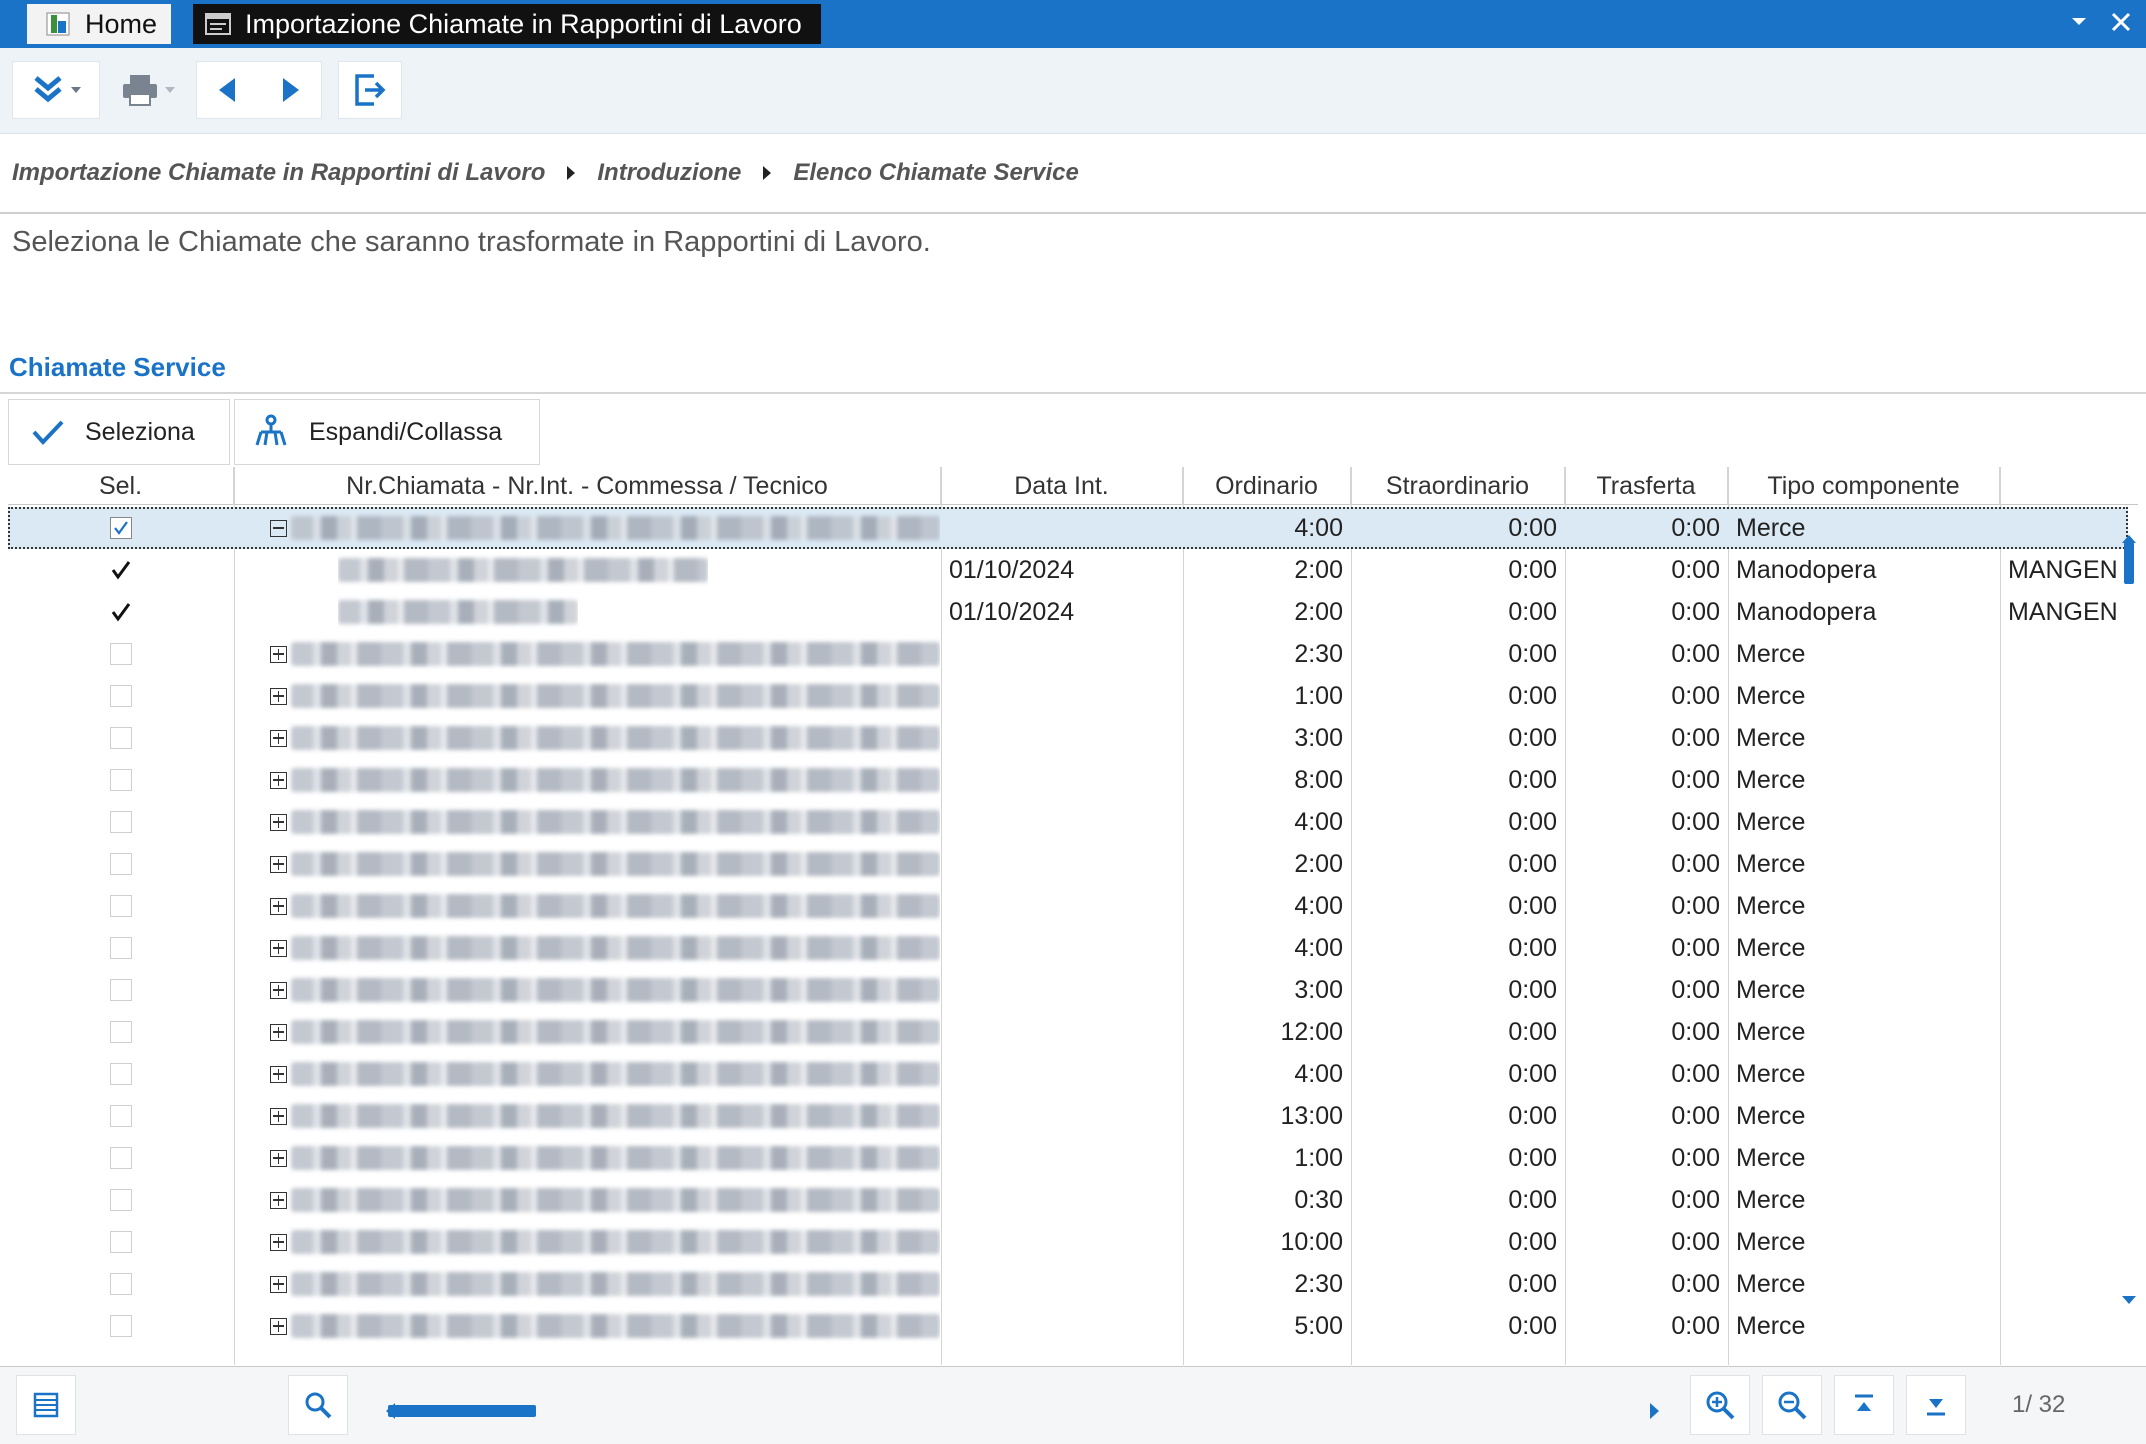 The height and width of the screenshot is (1444, 2146). What do you see at coordinates (669, 173) in the screenshot?
I see `breadcrumb-item-introduzione: Introduzione` at bounding box center [669, 173].